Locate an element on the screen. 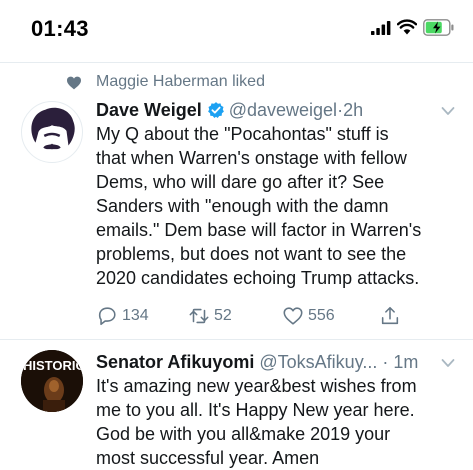 Image resolution: width=473 pixels, height=470 pixels. share-icon is located at coordinates (390, 315).